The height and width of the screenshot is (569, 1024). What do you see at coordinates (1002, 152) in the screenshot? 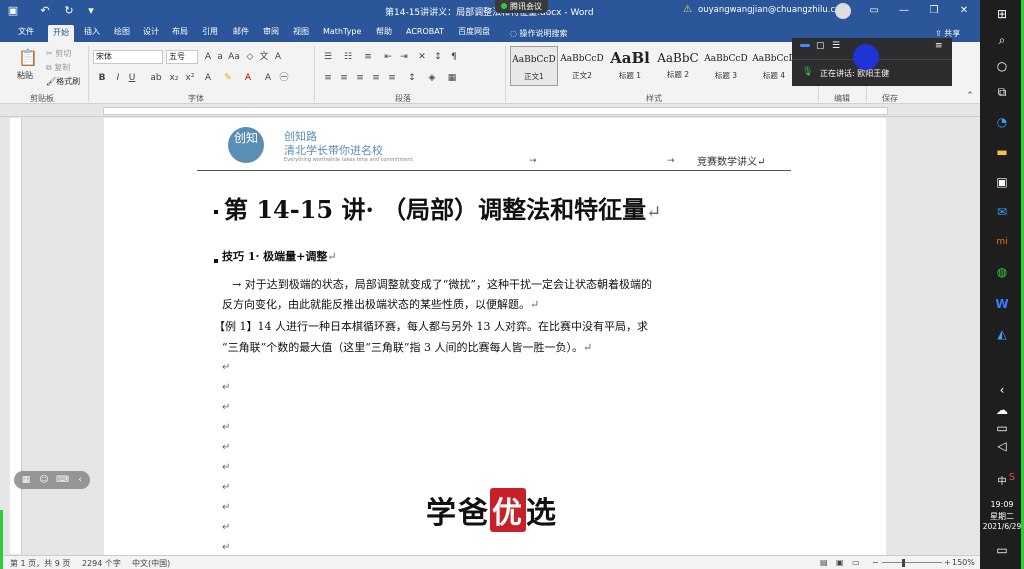
I see `file-explorer-icon: ▬` at bounding box center [1002, 152].